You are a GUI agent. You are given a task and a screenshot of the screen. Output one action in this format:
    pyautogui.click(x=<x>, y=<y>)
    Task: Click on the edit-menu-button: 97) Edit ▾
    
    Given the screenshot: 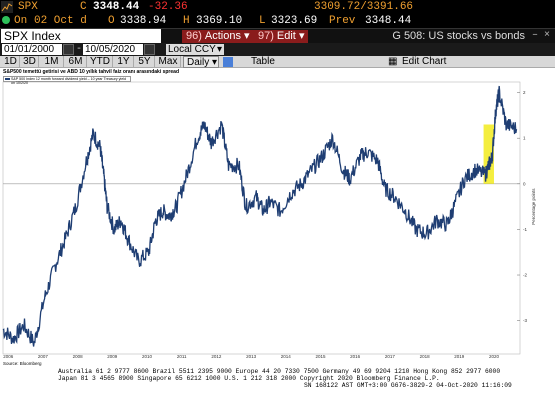 What is the action you would take?
    pyautogui.click(x=281, y=36)
    